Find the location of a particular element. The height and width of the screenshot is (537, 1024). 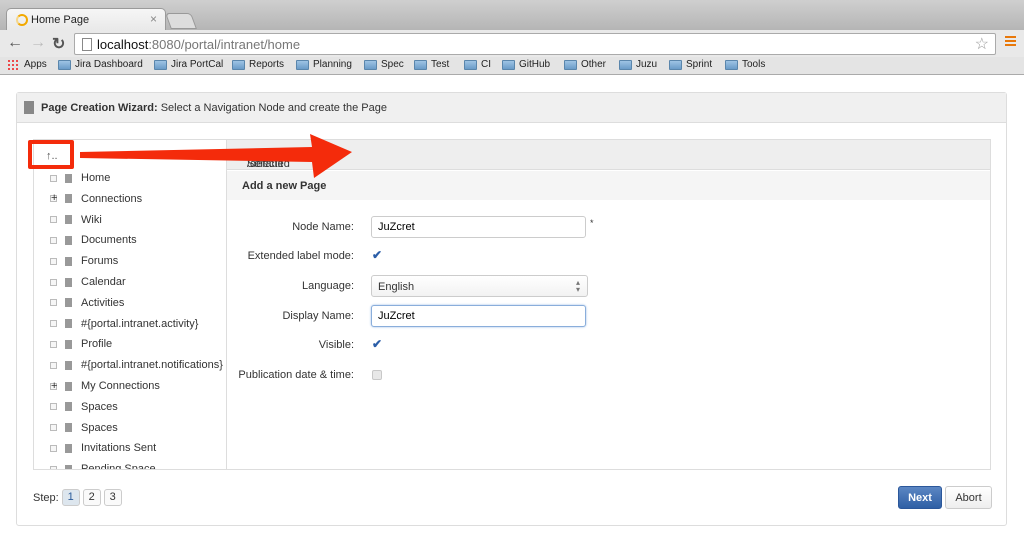

annotation-arrow-shape is located at coordinates (216, 156).